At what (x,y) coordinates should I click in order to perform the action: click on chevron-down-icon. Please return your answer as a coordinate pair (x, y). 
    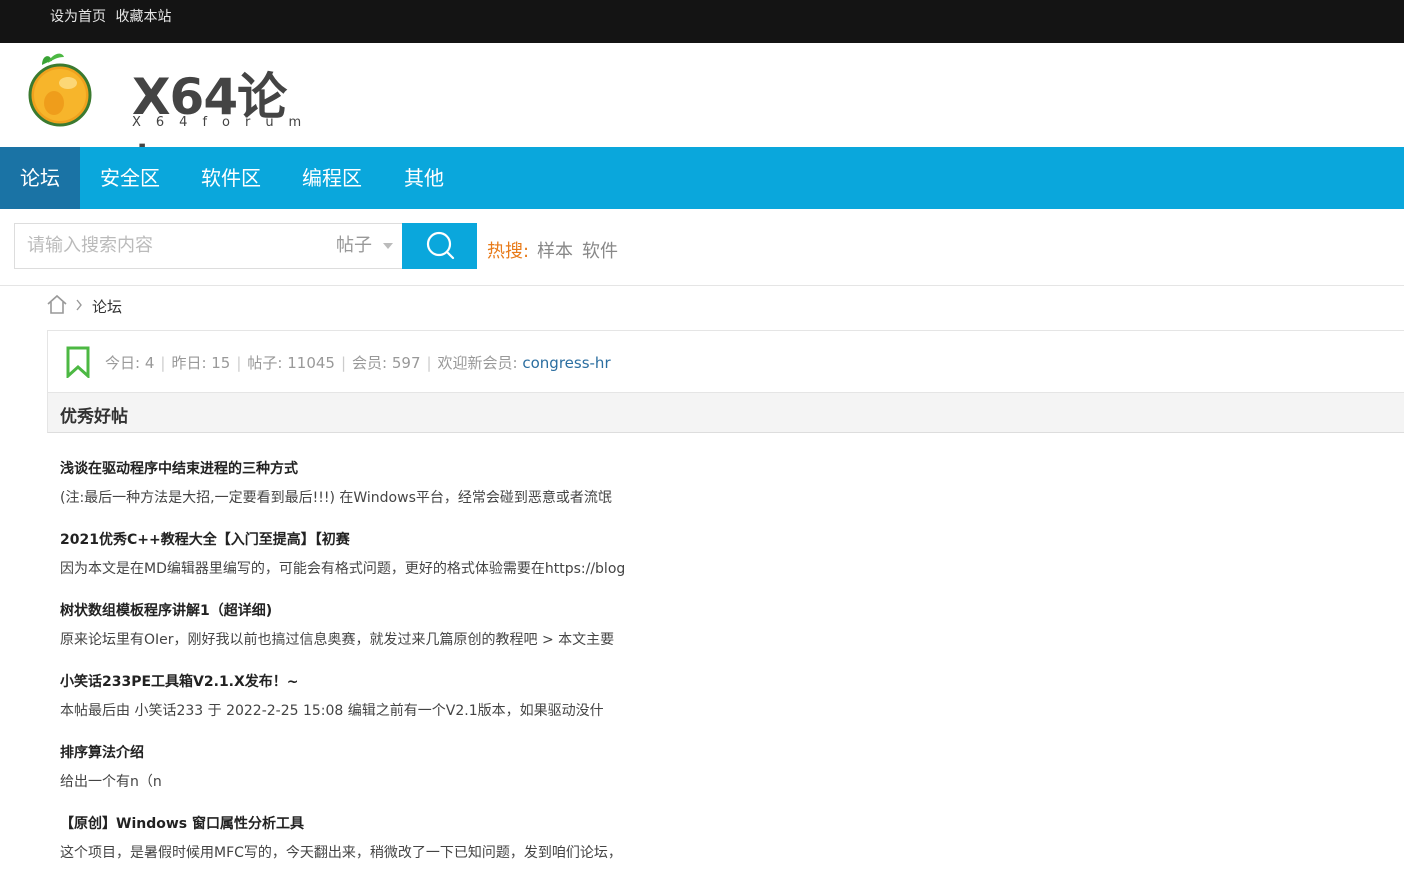
    Looking at the image, I should click on (388, 246).